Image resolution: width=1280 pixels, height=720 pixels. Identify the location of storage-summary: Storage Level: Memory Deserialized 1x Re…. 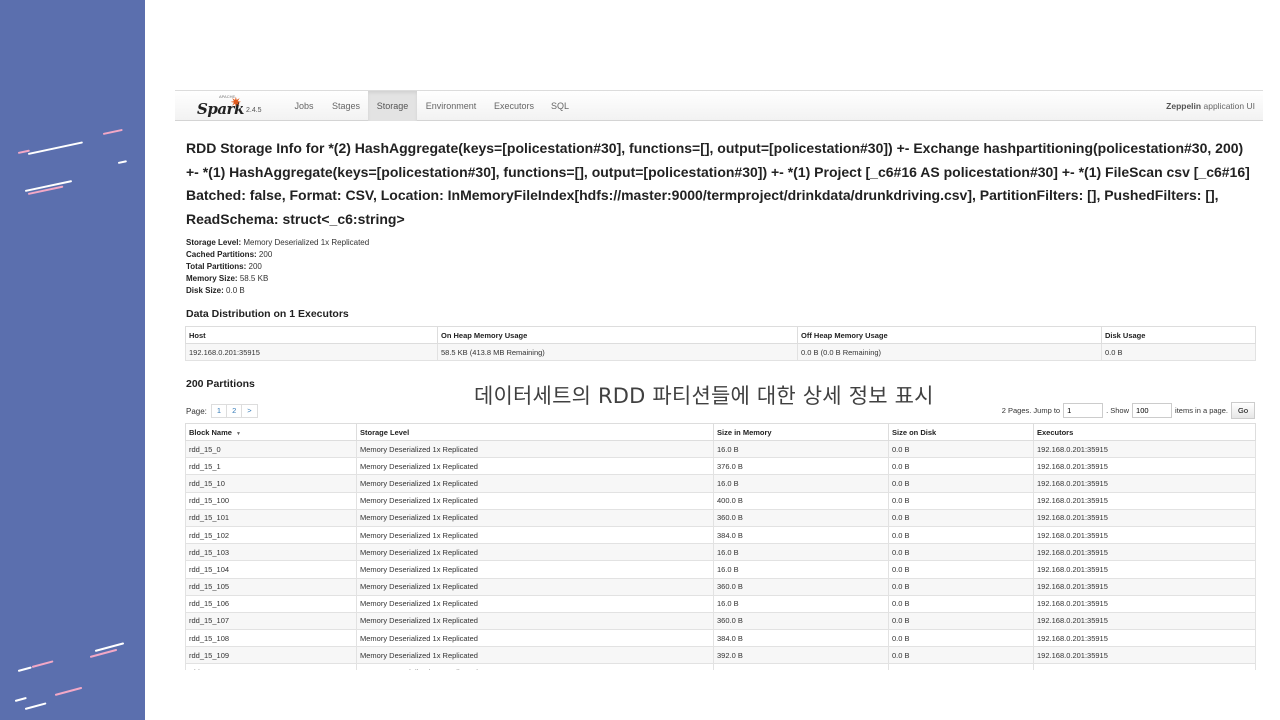
(277, 267).